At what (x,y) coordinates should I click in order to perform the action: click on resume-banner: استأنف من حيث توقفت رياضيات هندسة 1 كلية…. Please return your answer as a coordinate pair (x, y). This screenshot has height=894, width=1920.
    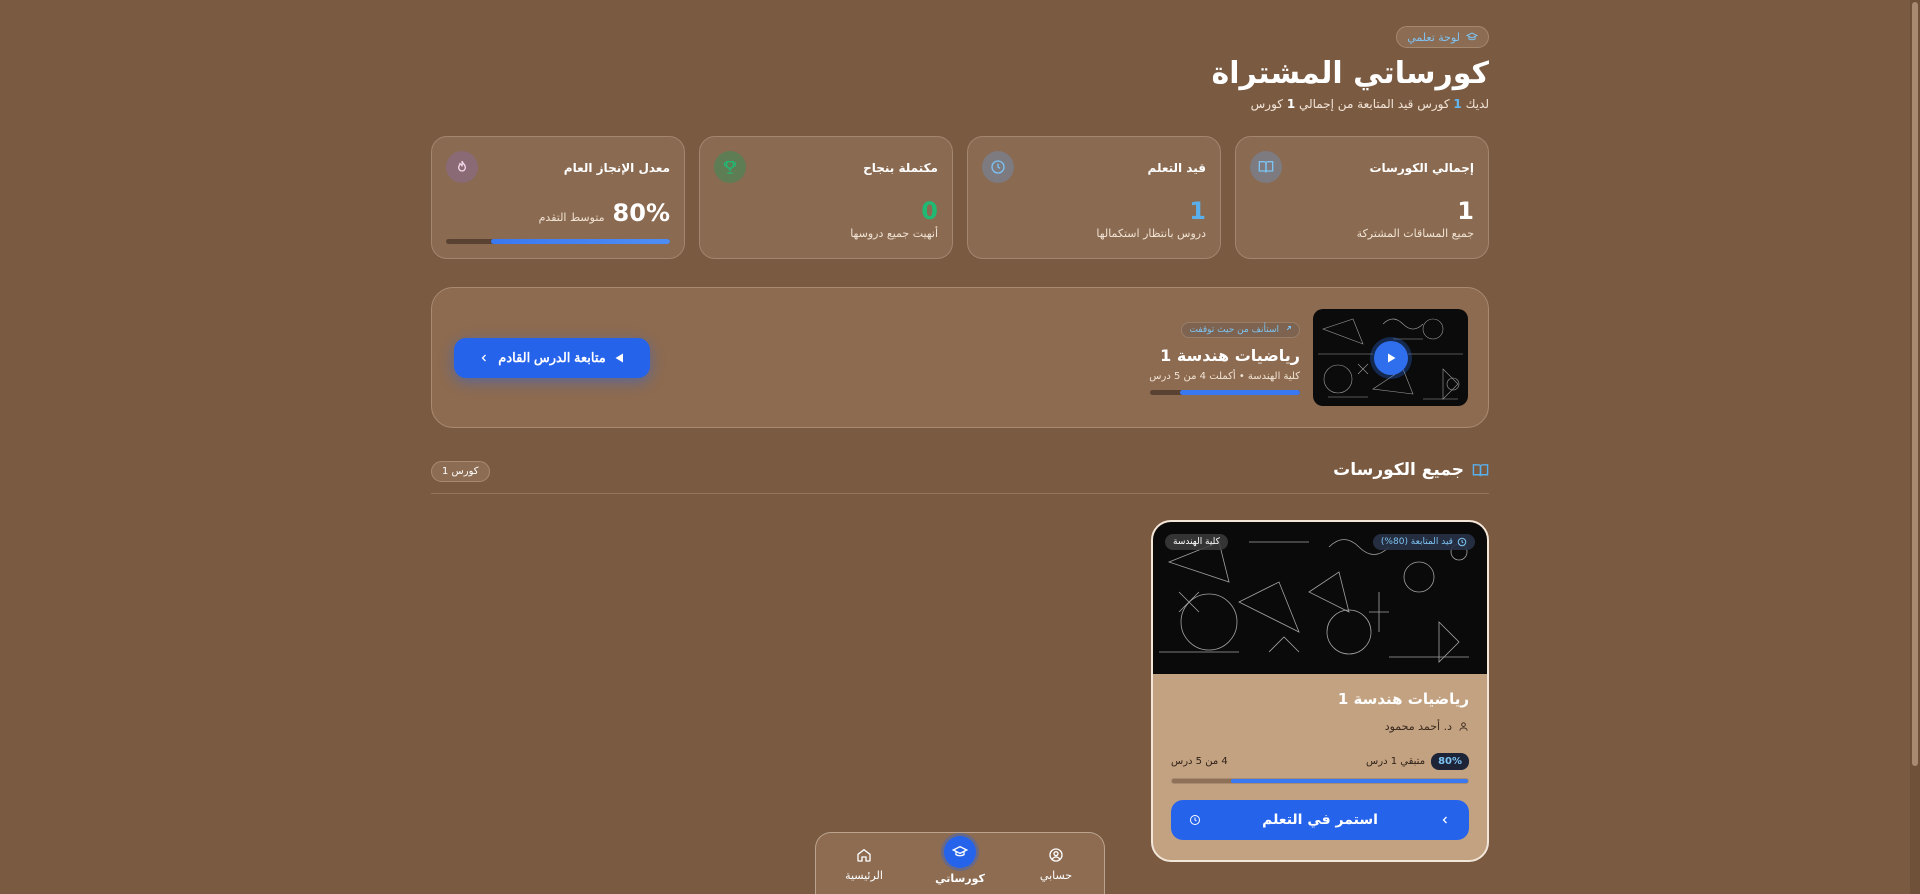
    Looking at the image, I should click on (960, 357).